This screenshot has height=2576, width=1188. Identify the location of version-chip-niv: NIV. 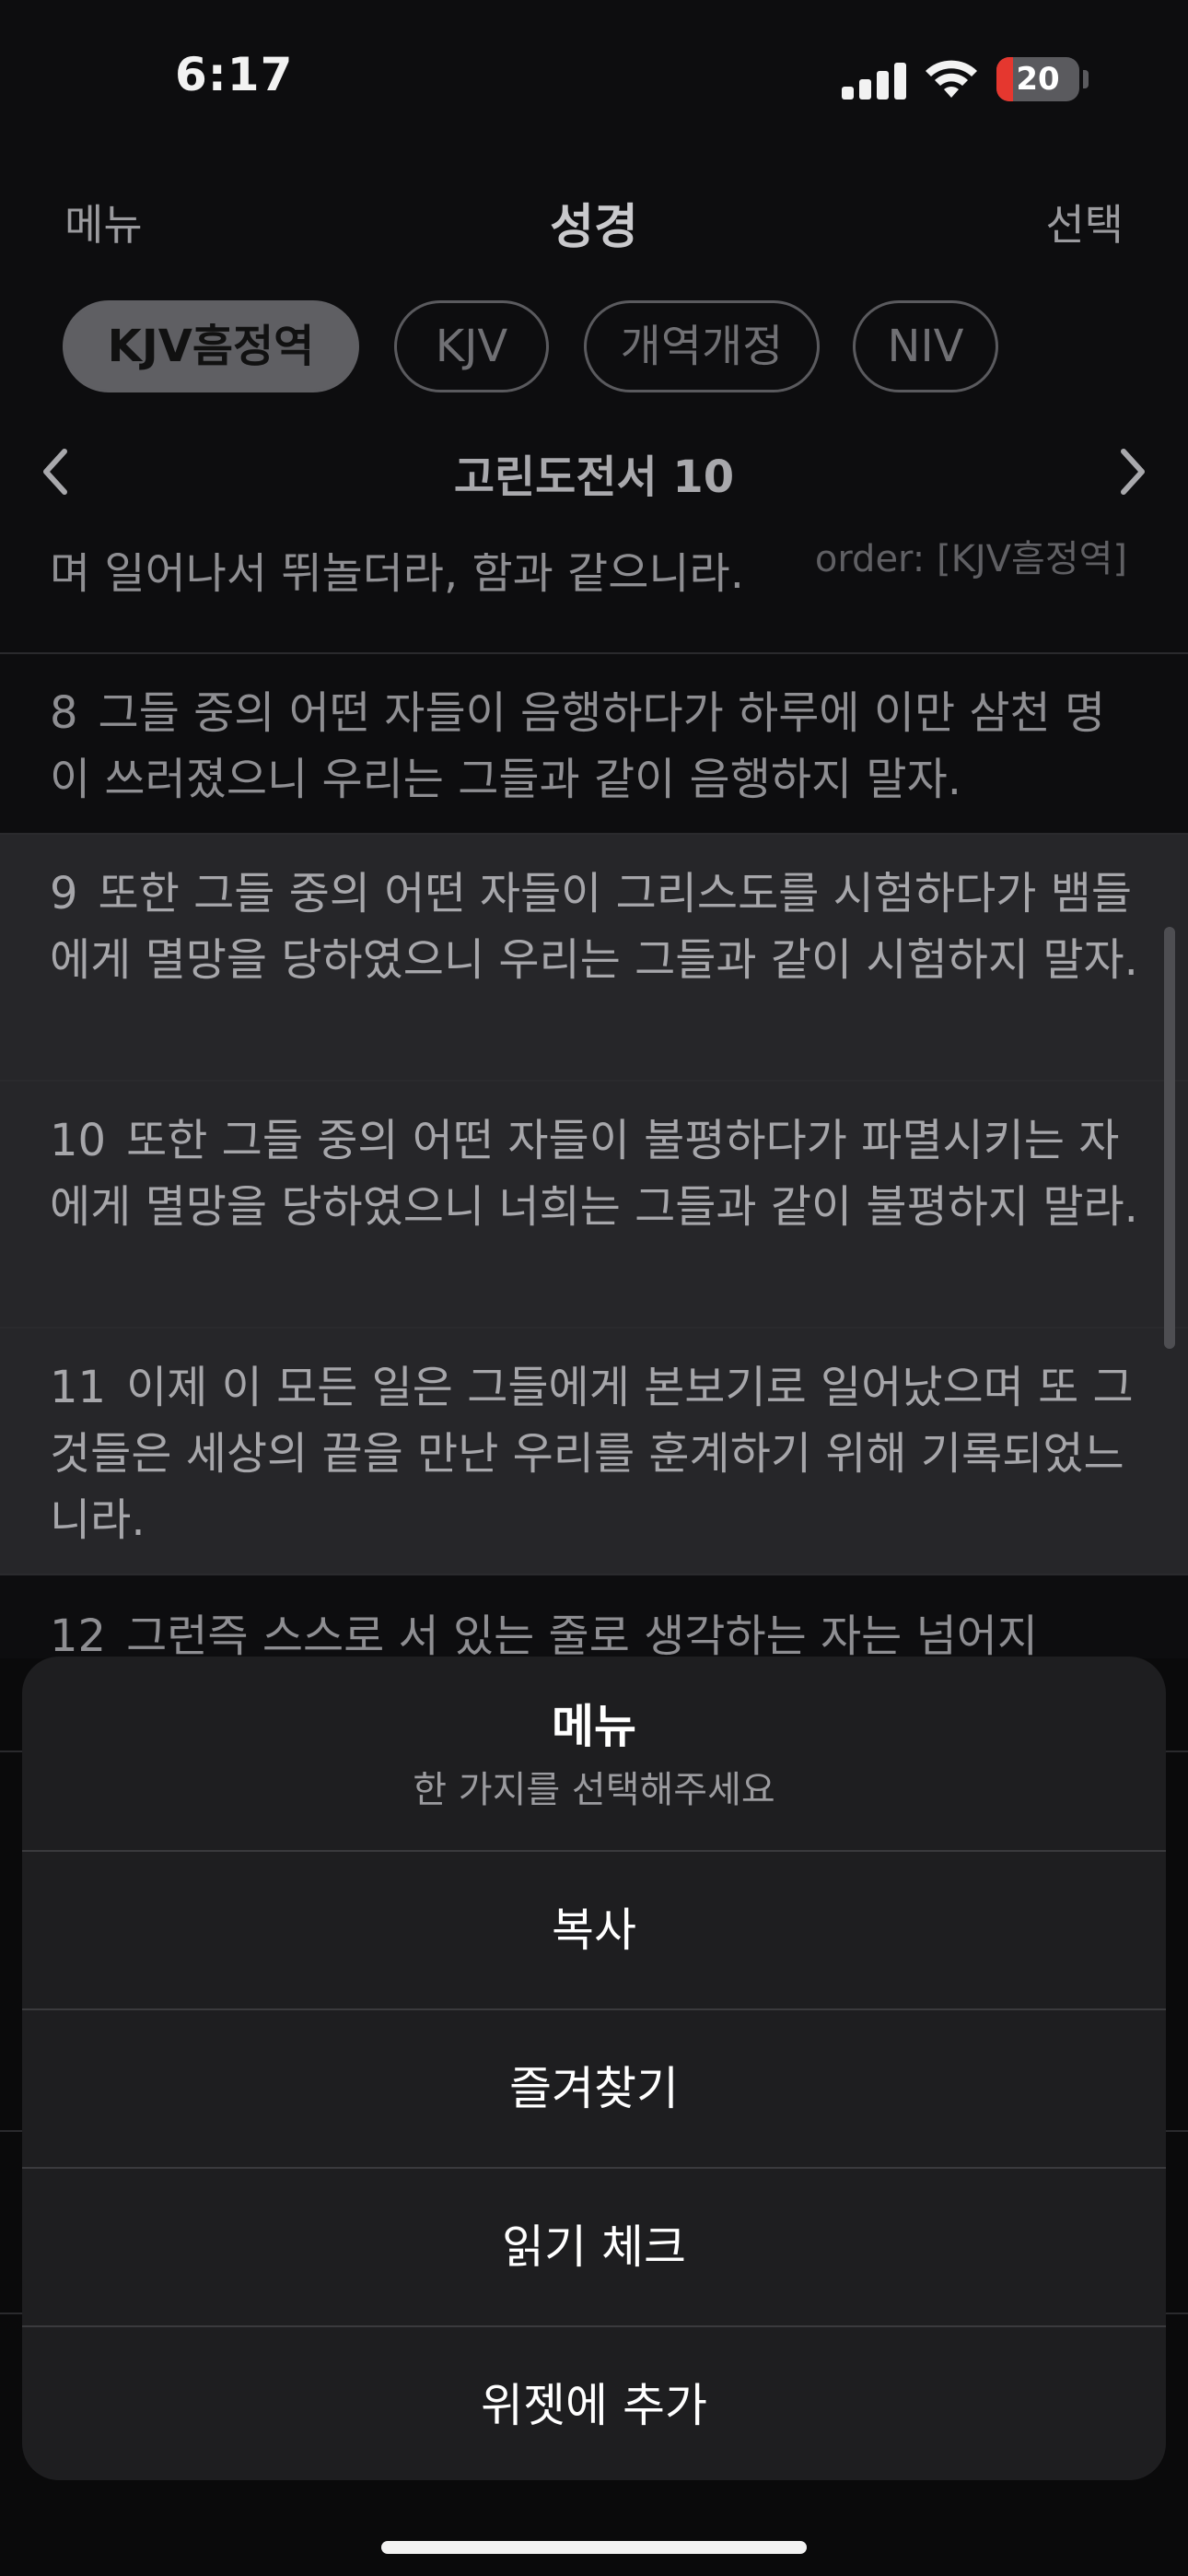
(925, 346).